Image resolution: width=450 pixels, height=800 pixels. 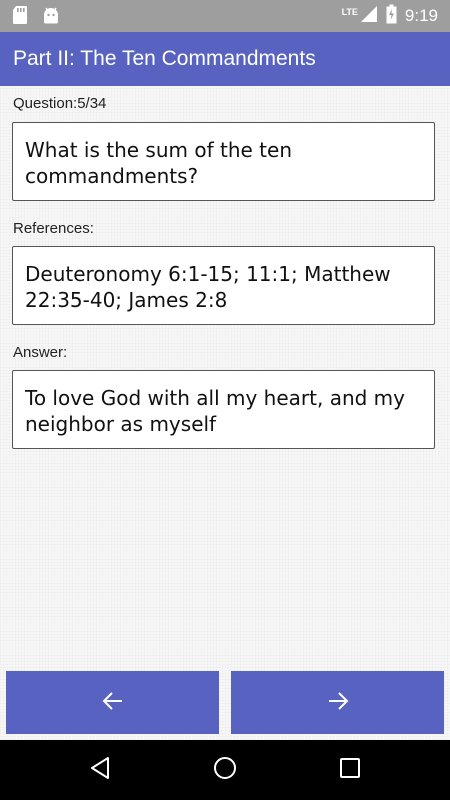 What do you see at coordinates (53, 228) in the screenshot?
I see `references-label: References:` at bounding box center [53, 228].